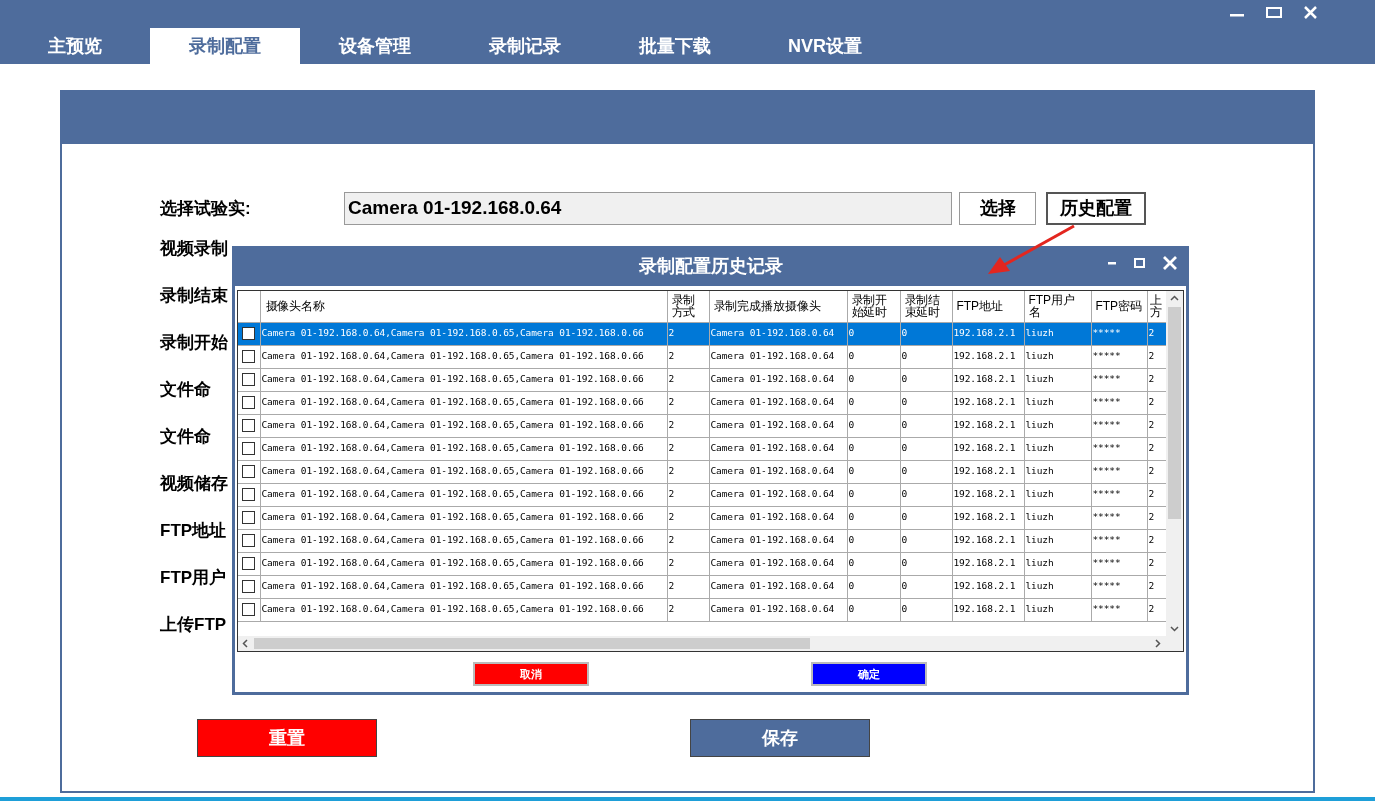 The width and height of the screenshot is (1375, 801). I want to click on column-header: 录制方式, so click(688, 306).